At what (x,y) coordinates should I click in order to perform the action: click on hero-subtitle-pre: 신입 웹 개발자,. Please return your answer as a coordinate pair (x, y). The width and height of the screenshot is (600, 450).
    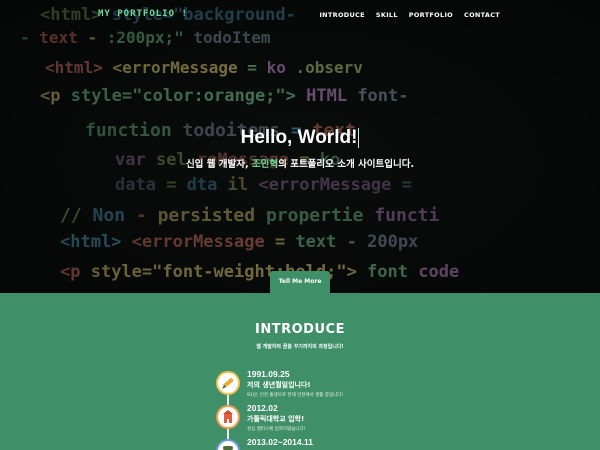
    Looking at the image, I should click on (218, 164).